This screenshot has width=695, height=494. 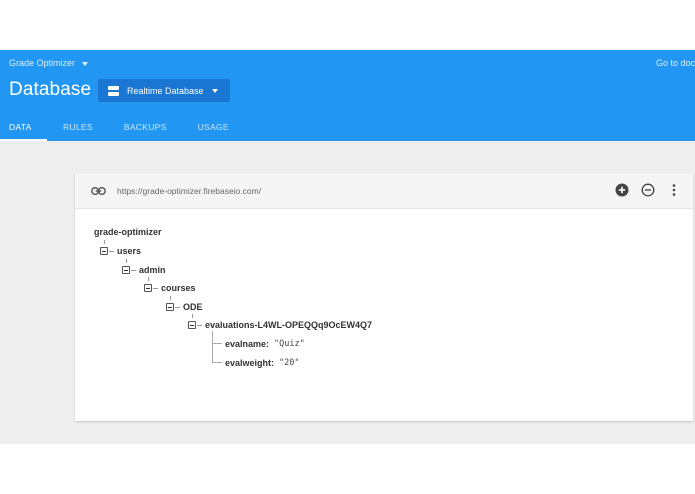 What do you see at coordinates (193, 307) in the screenshot?
I see `tree-node-label: ODE` at bounding box center [193, 307].